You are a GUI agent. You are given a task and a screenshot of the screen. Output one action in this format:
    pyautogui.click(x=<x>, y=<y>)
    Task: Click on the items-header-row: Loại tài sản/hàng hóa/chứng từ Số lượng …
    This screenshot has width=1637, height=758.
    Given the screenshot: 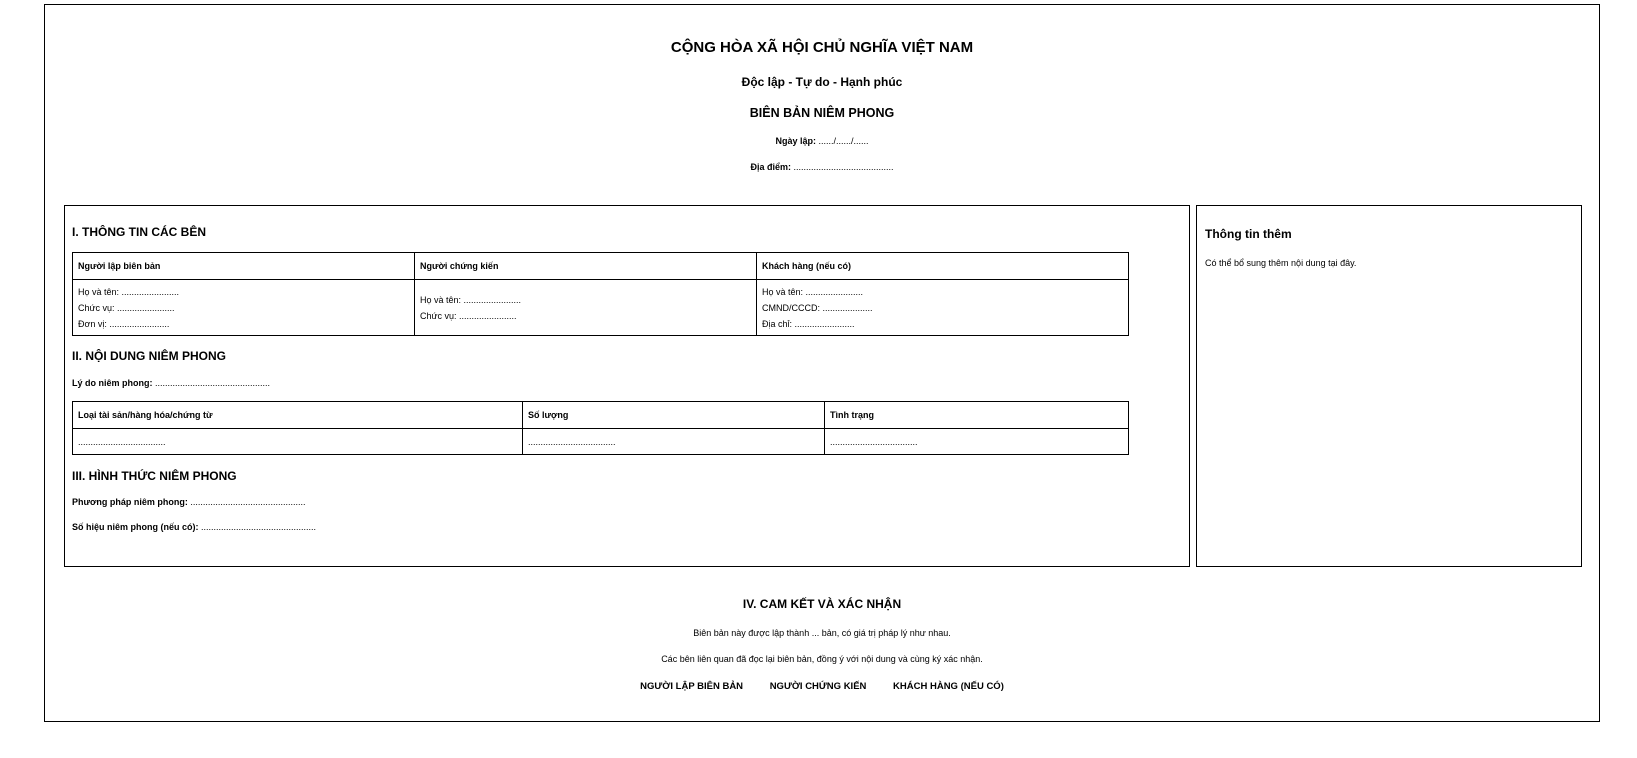 What is the action you would take?
    pyautogui.click(x=600, y=415)
    